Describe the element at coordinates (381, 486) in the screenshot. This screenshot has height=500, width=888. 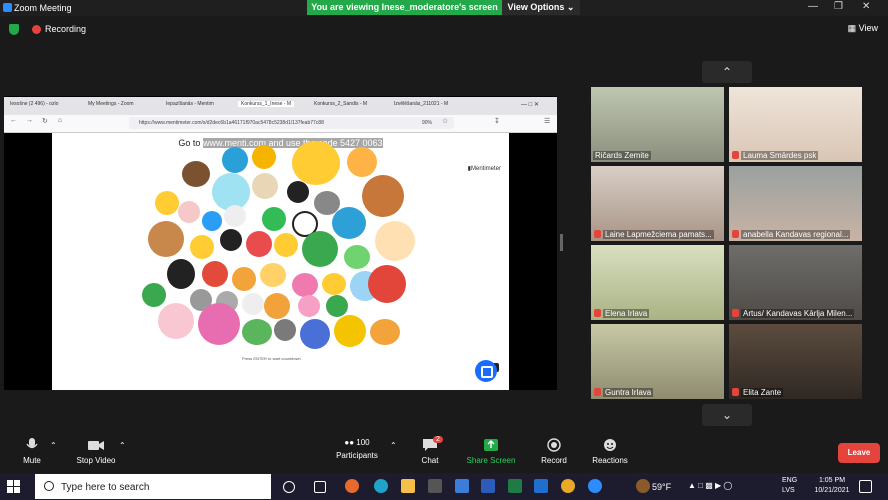
I see `edge-icon` at that location.